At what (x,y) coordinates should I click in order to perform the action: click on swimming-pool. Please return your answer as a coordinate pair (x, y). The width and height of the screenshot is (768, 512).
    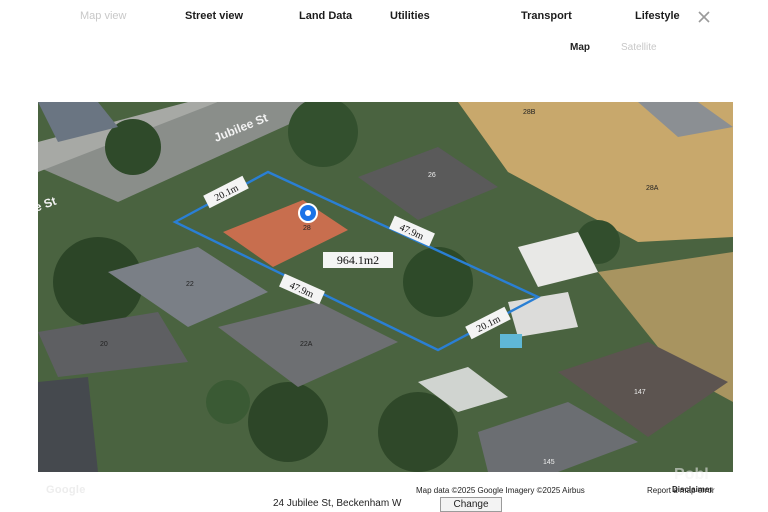
    Looking at the image, I should click on (511, 341).